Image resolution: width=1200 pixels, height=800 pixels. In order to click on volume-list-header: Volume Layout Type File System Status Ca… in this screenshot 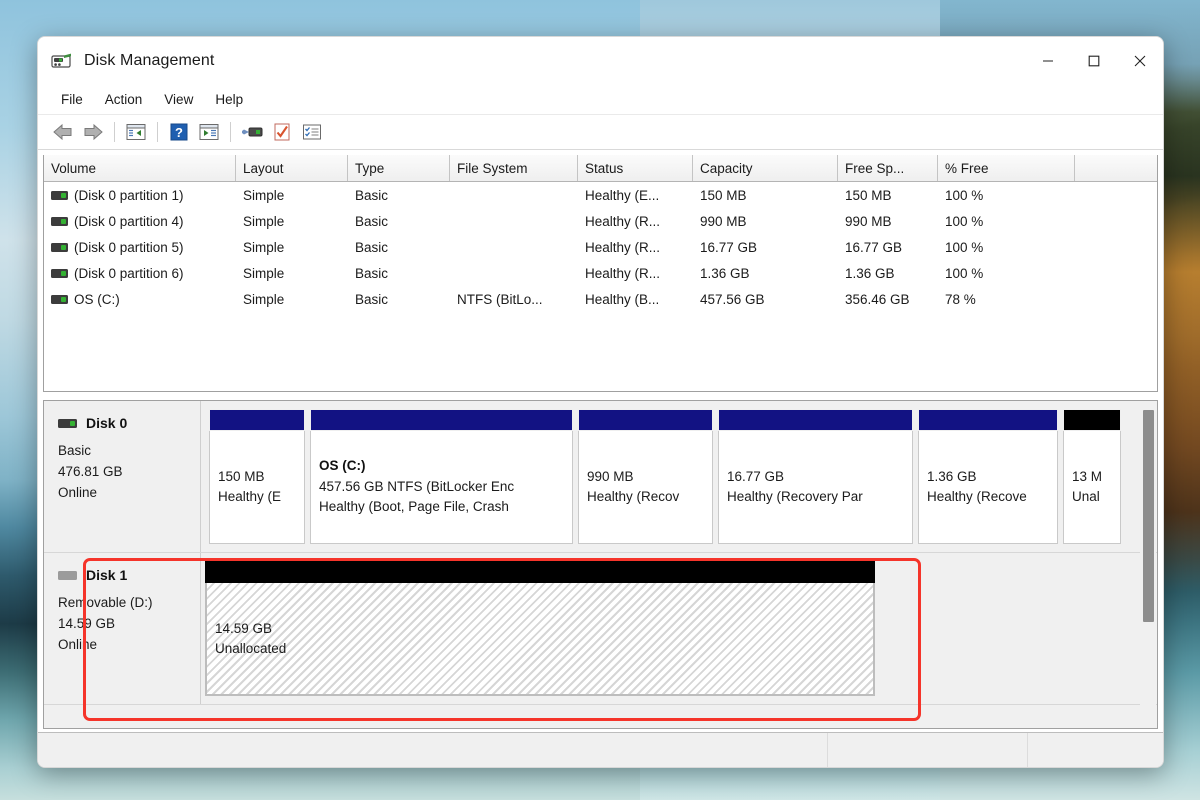, I will do `click(600, 168)`.